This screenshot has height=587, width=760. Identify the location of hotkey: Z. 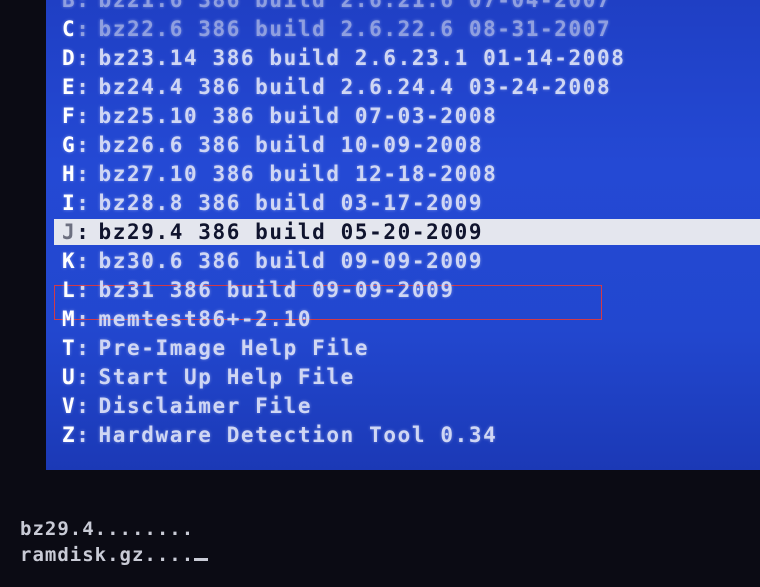
(69, 435).